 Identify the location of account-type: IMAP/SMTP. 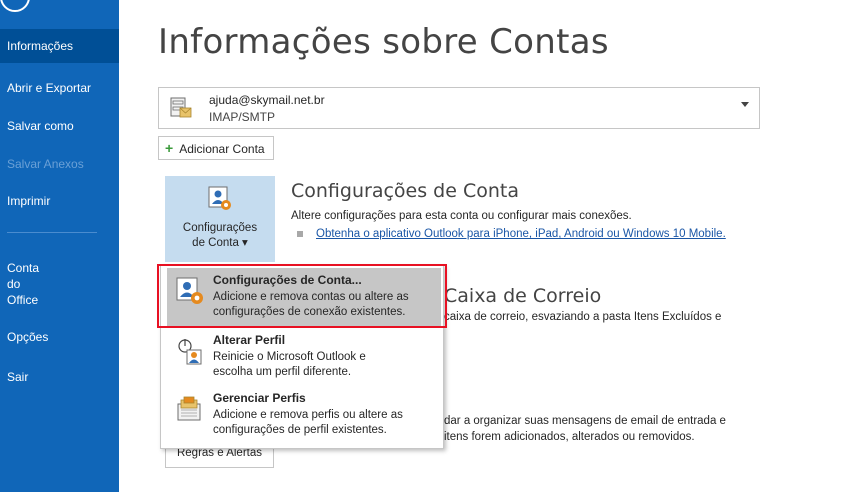
(242, 117).